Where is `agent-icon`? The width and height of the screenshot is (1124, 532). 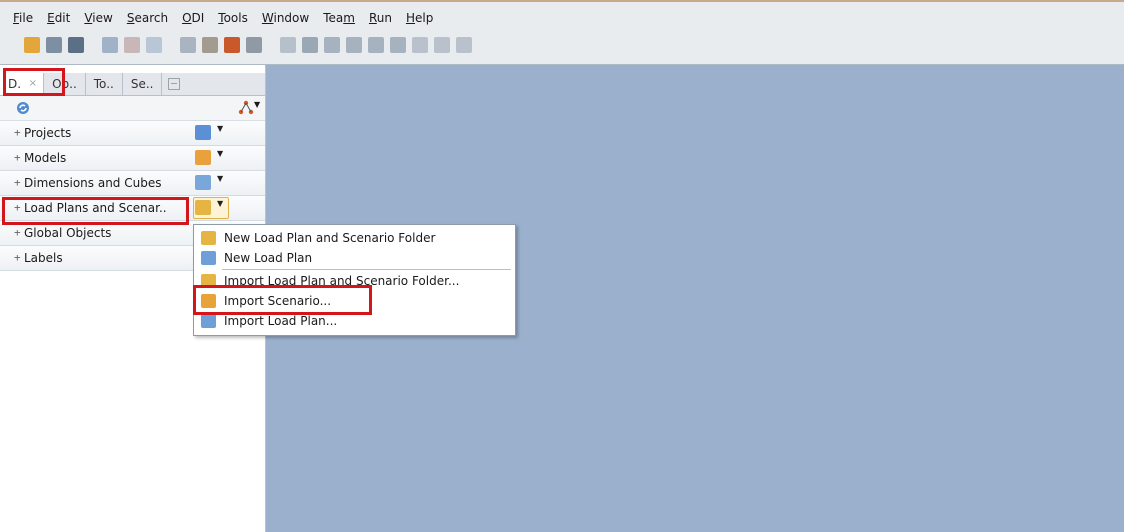 agent-icon is located at coordinates (288, 45).